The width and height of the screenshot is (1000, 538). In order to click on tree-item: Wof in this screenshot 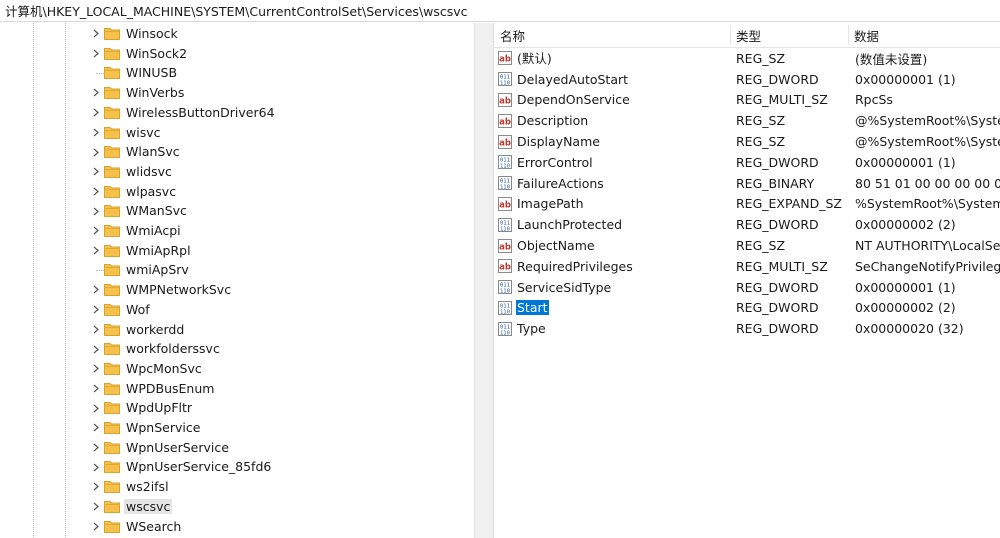, I will do `click(237, 310)`.